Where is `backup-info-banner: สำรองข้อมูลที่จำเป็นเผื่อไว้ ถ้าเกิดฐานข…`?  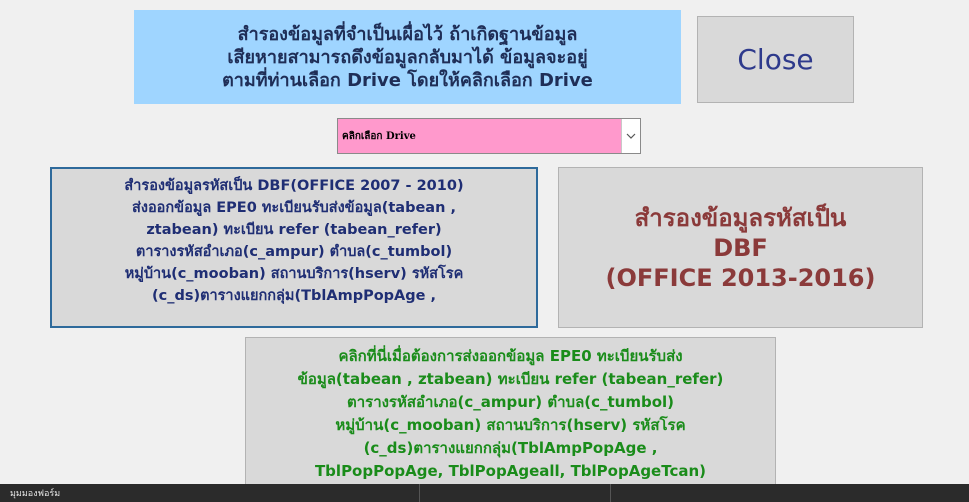 backup-info-banner: สำรองข้อมูลที่จำเป็นเผื่อไว้ ถ้าเกิดฐานข… is located at coordinates (407, 57).